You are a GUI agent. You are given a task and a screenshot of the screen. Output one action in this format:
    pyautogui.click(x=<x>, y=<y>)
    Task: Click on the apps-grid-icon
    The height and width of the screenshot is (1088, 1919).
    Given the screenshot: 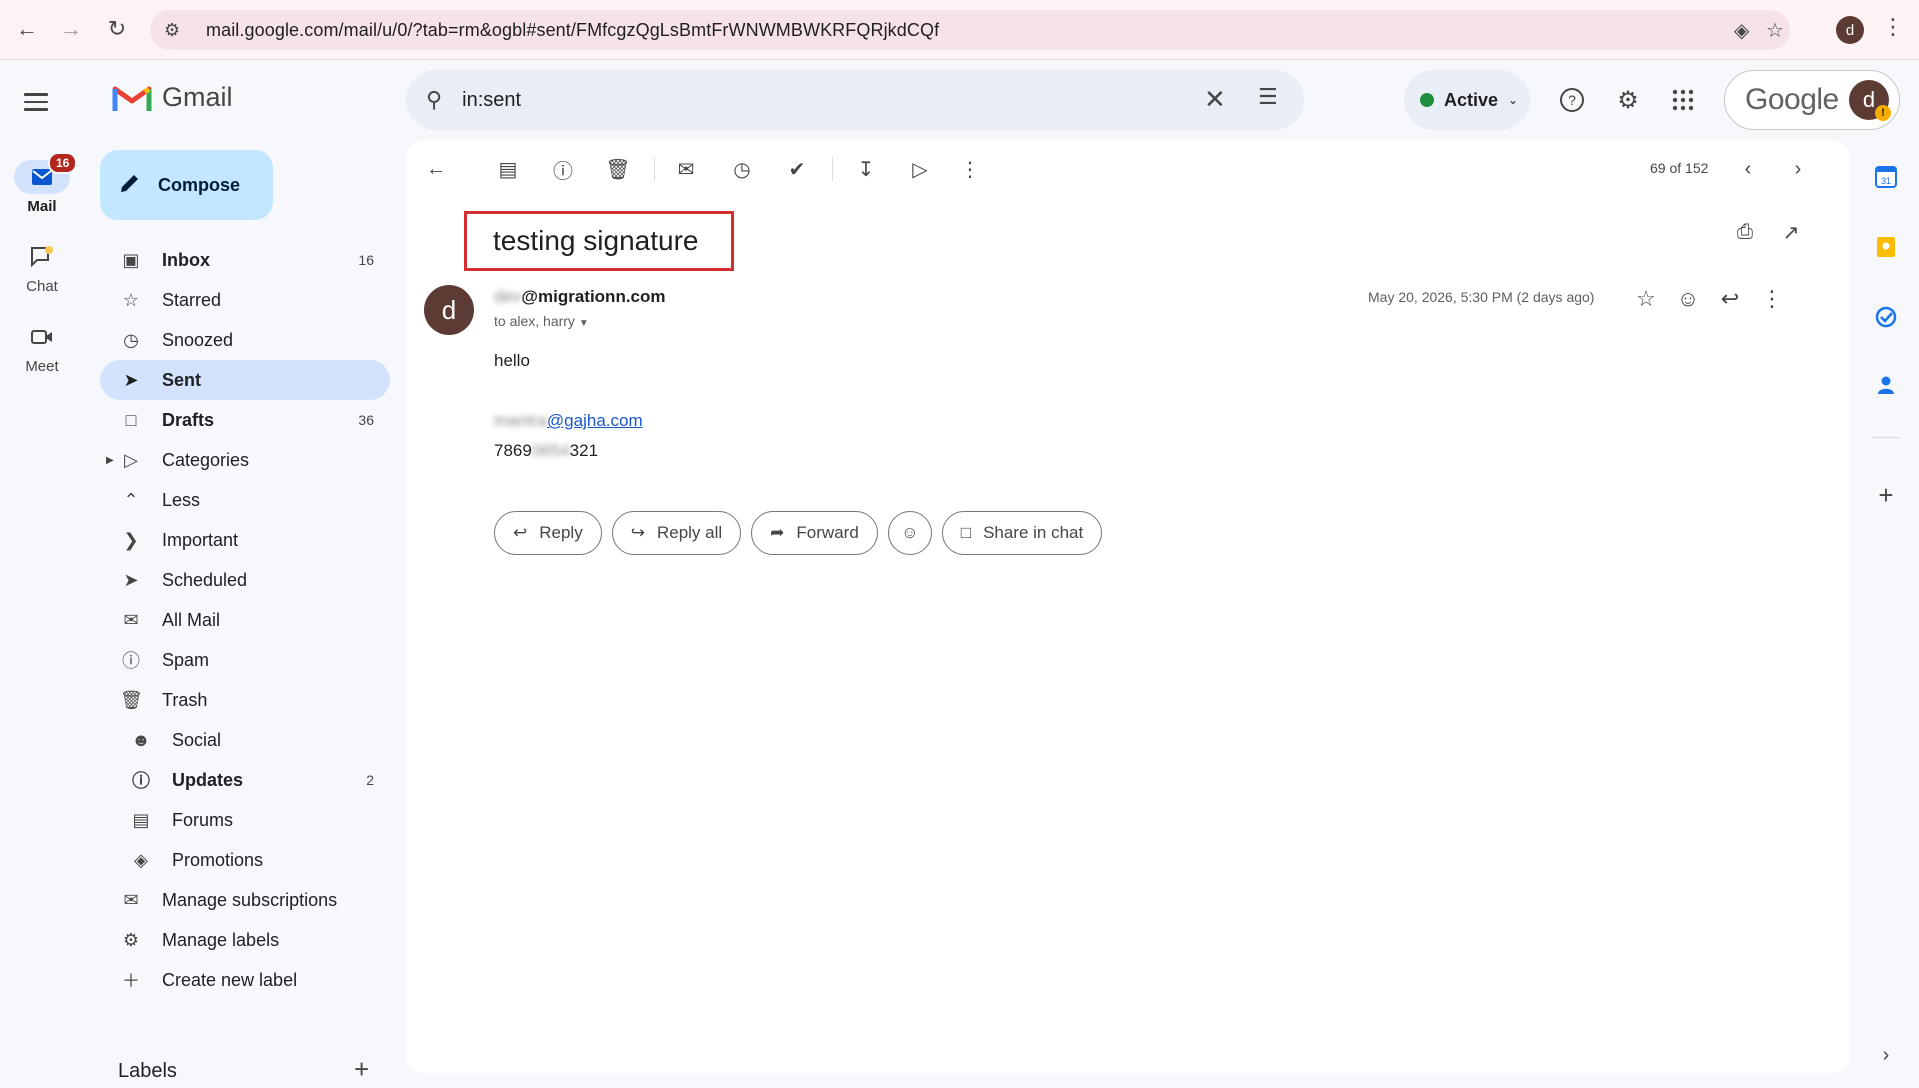 What is the action you would take?
    pyautogui.click(x=1683, y=100)
    